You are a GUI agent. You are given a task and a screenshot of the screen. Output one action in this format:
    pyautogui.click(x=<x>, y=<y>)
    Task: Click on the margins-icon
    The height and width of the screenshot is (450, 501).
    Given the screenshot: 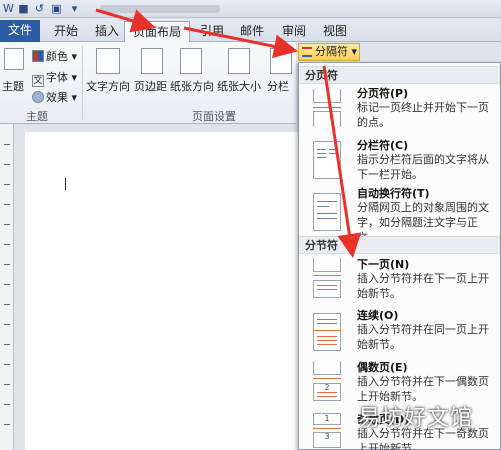 What is the action you would take?
    pyautogui.click(x=152, y=61)
    